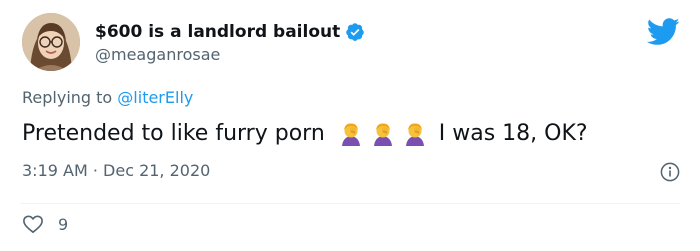  I want to click on replying-to: Replying to @literElly, so click(107, 97).